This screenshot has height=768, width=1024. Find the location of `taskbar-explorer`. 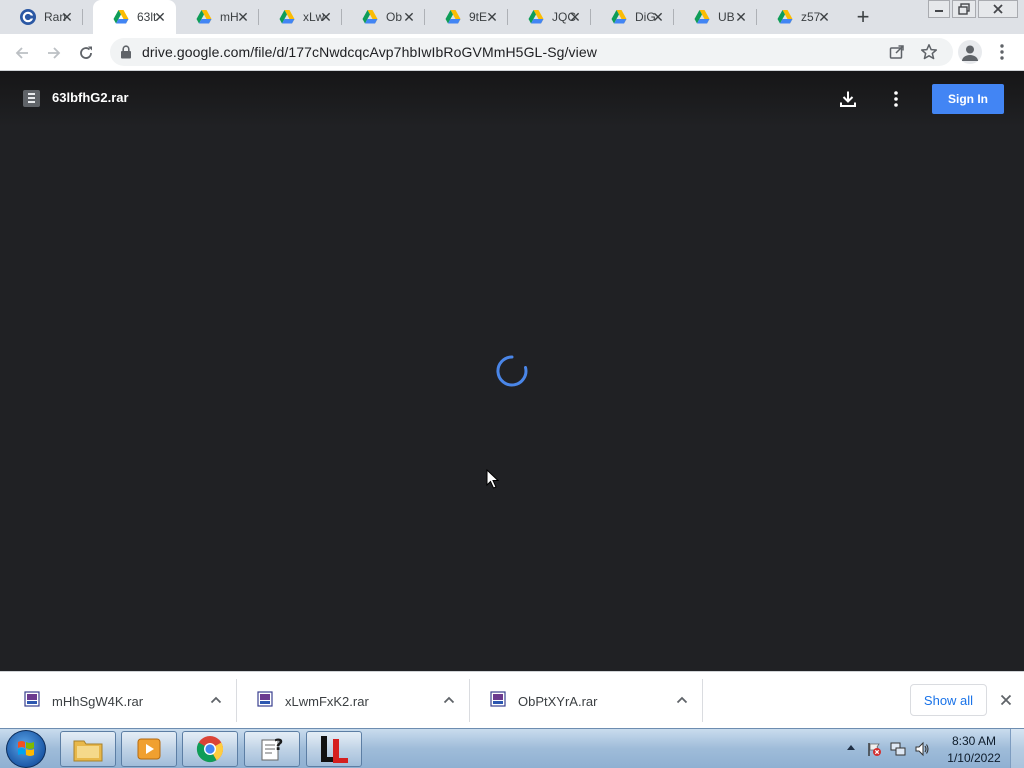

taskbar-explorer is located at coordinates (88, 749).